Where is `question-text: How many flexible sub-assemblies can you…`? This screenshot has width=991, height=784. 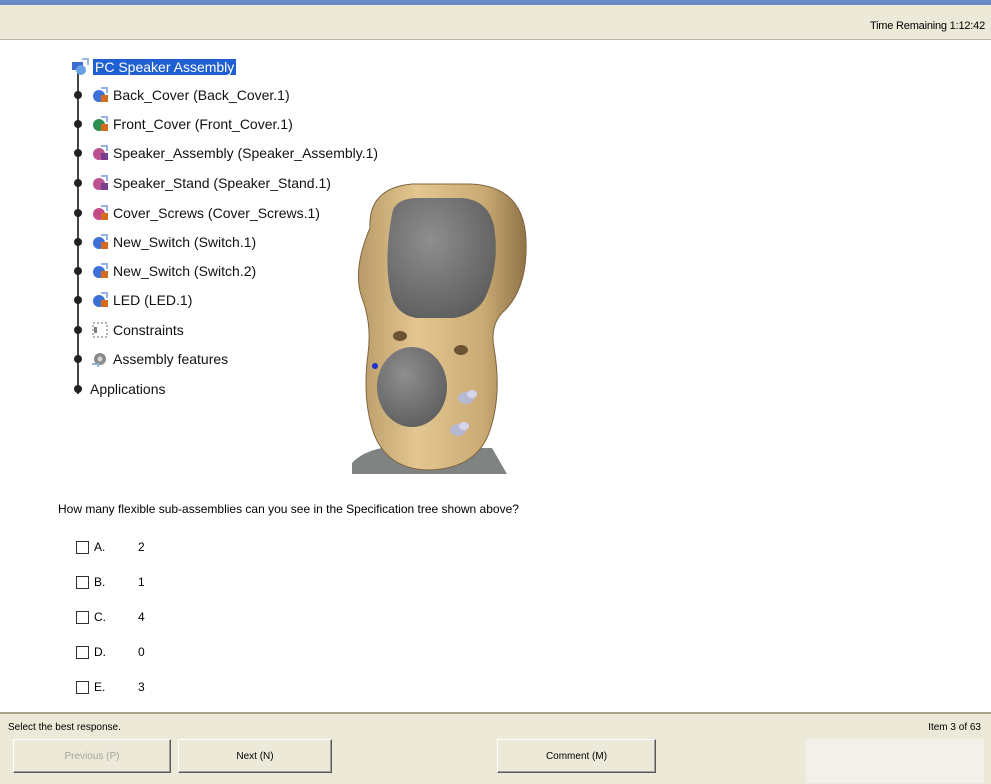
question-text: How many flexible sub-assemblies can you… is located at coordinates (288, 509).